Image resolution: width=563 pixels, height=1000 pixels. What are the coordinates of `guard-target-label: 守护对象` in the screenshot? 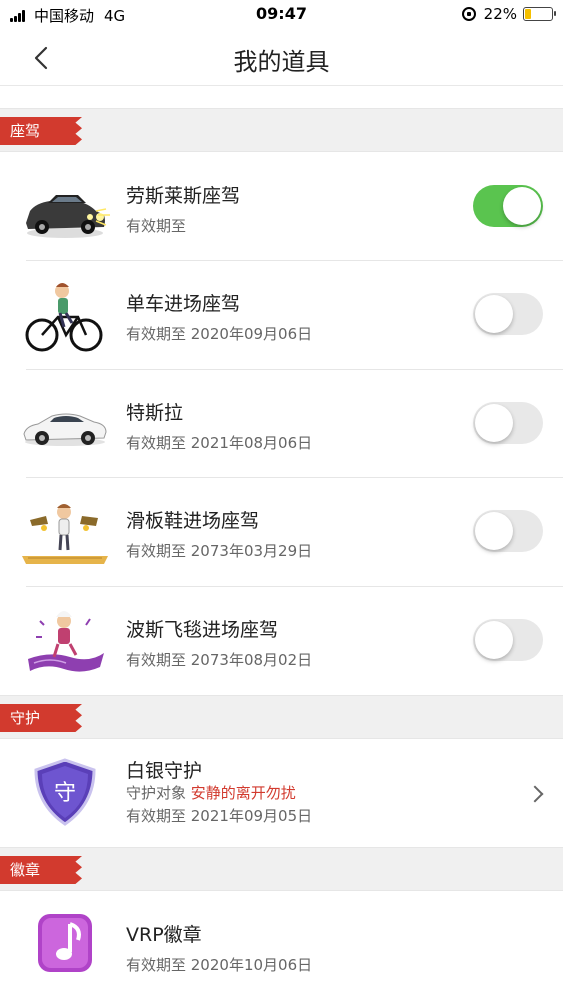 It's located at (156, 793).